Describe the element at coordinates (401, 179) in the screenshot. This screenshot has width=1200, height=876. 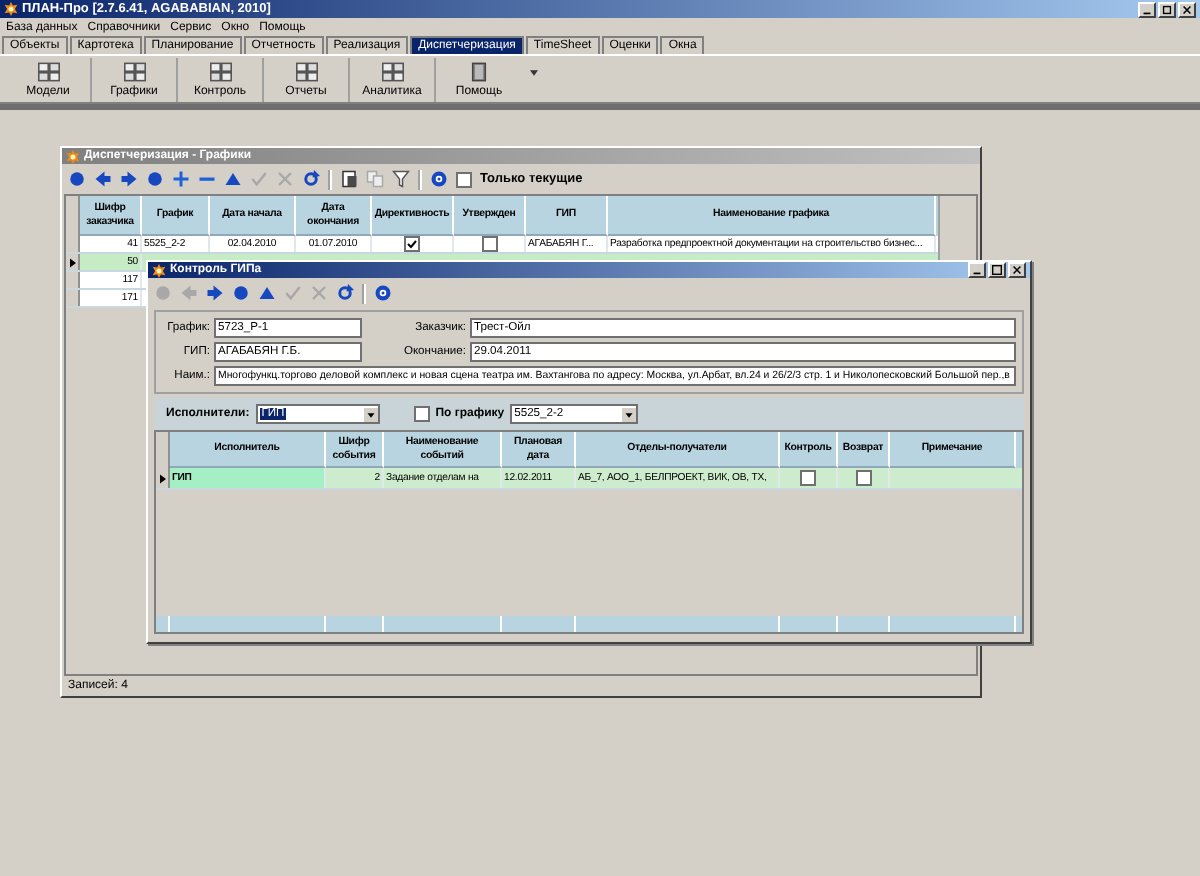
I see `funnel-icon` at that location.